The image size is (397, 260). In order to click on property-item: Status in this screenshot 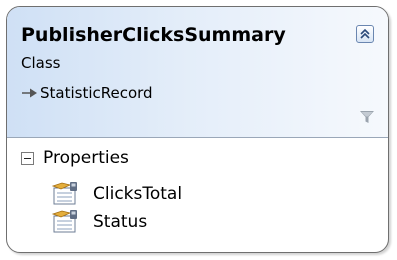, I will do `click(99, 222)`.